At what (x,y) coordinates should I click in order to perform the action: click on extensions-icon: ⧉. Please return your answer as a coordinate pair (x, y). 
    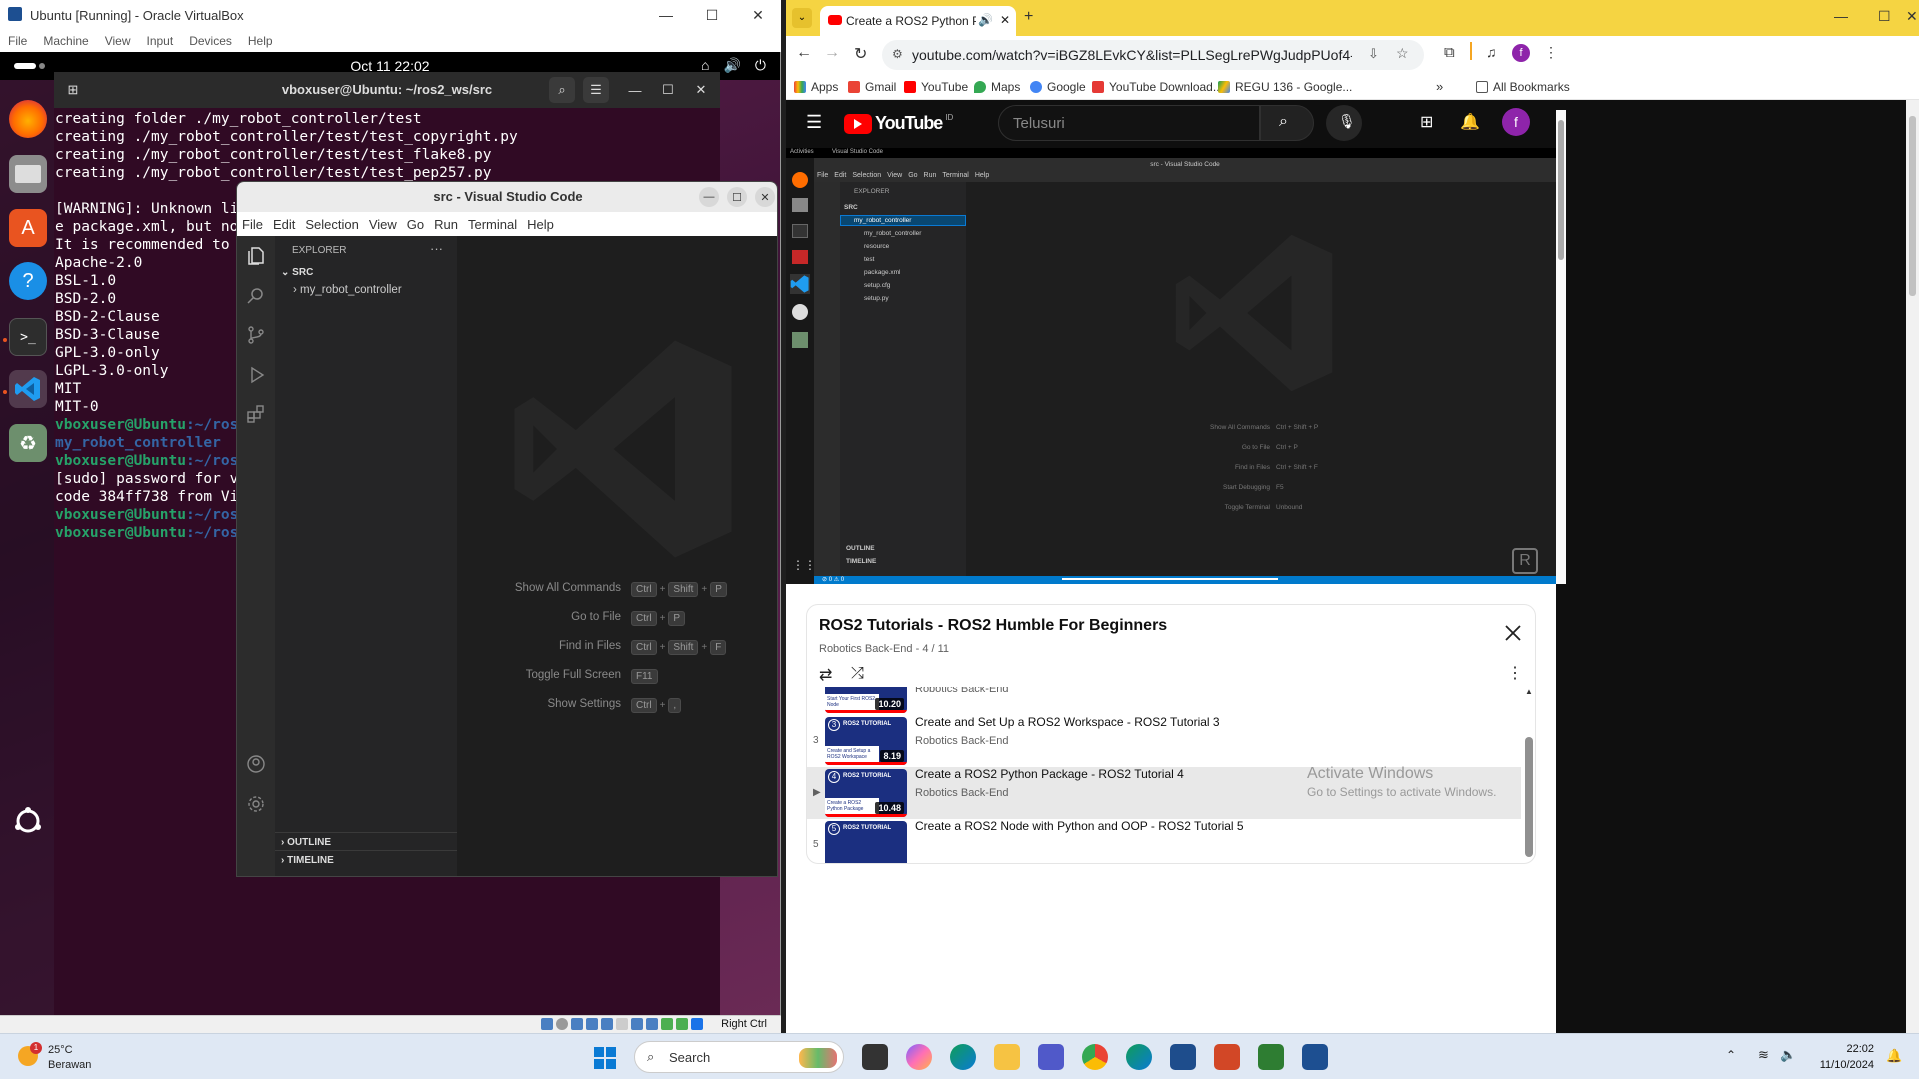
    Looking at the image, I should click on (1449, 52).